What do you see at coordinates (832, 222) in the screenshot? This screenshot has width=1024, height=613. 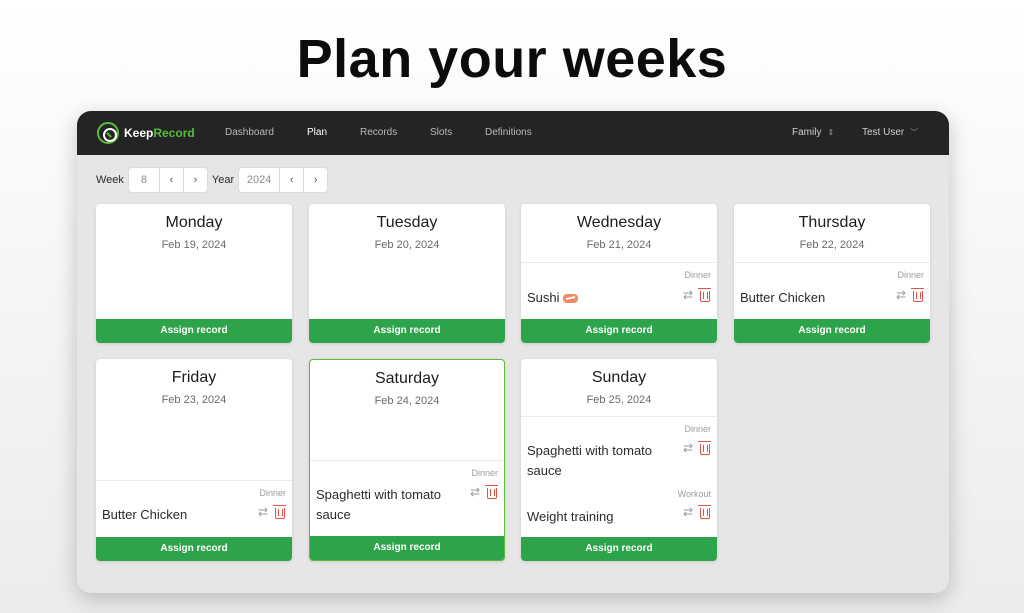 I see `day-name: Thursday` at bounding box center [832, 222].